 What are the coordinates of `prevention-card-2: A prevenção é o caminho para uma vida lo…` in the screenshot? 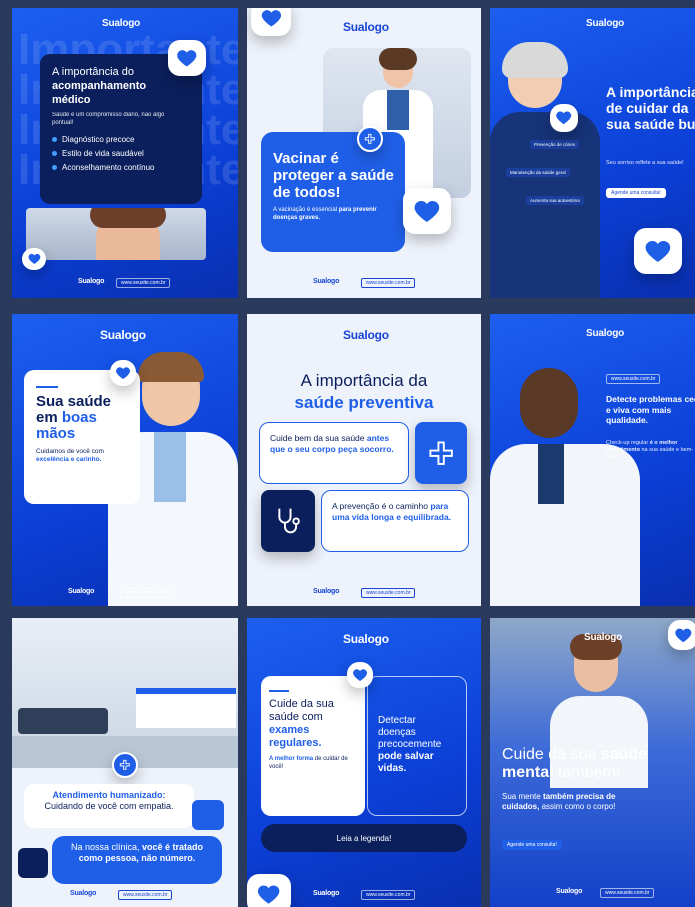 It's located at (395, 521).